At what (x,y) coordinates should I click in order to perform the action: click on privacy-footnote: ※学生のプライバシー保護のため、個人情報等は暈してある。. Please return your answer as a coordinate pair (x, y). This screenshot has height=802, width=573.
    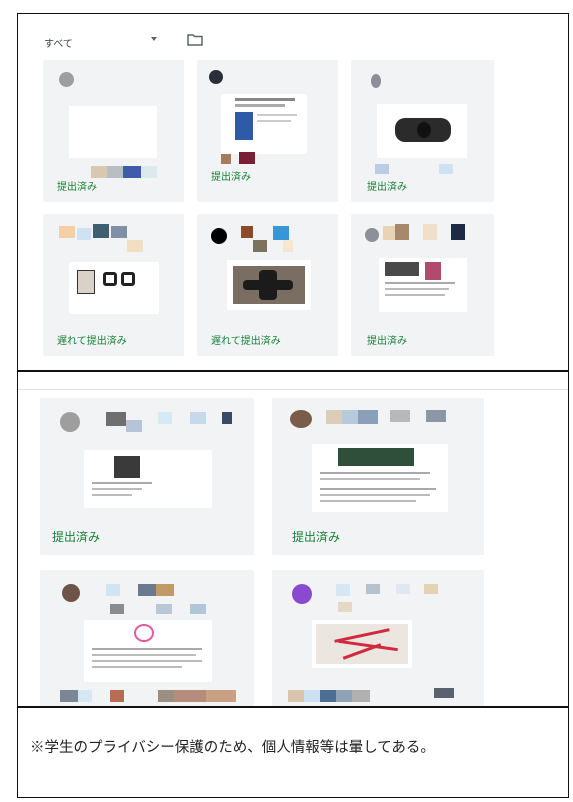
    Looking at the image, I should click on (232, 748).